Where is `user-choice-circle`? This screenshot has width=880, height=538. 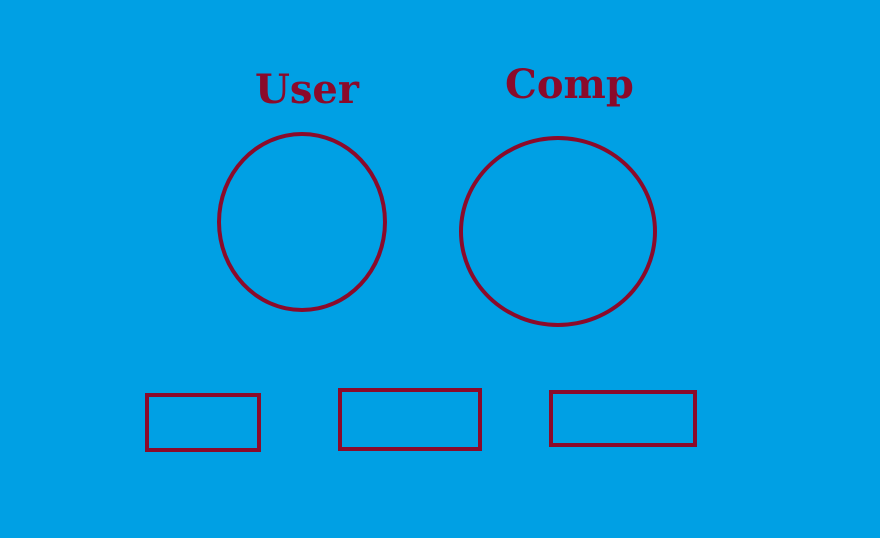
user-choice-circle is located at coordinates (302, 222).